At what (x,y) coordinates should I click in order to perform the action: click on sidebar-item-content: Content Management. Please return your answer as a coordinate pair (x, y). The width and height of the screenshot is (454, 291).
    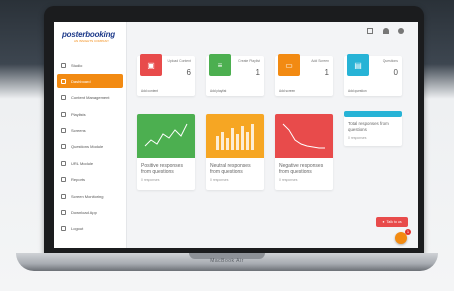
    Looking at the image, I should click on (90, 98).